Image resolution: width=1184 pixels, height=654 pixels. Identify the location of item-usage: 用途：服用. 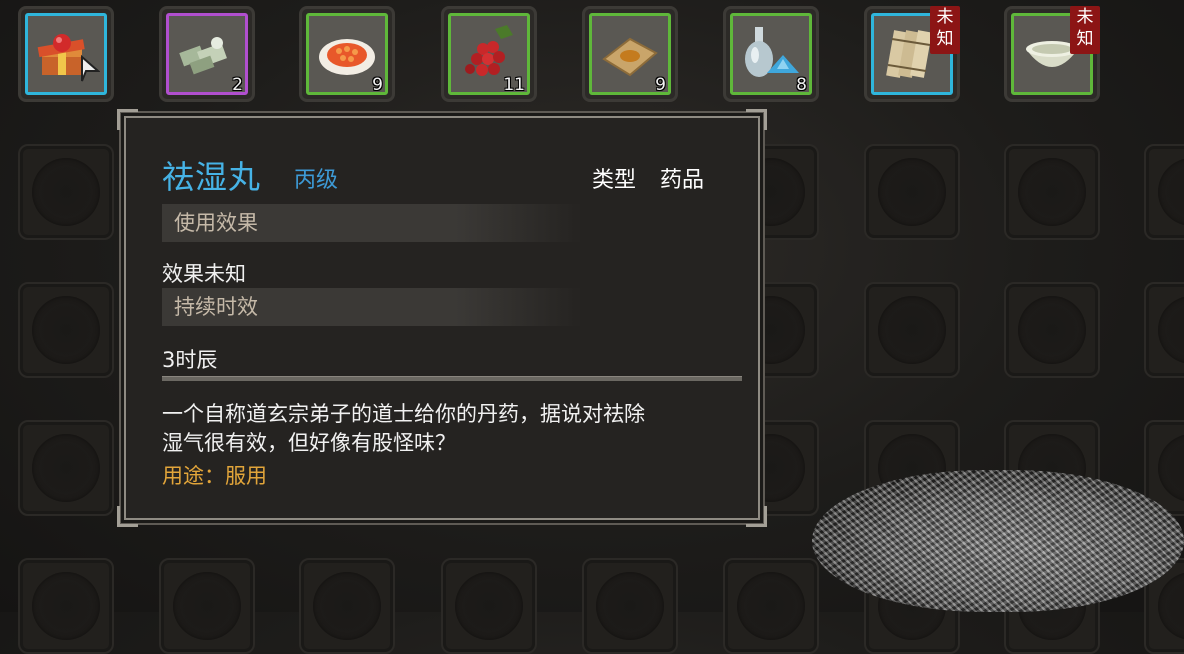
(214, 476).